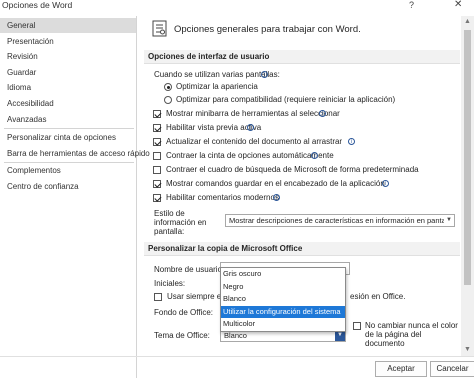 The width and height of the screenshot is (474, 378). I want to click on sidebar-item-trust-center: Centro de confianza, so click(68, 186).